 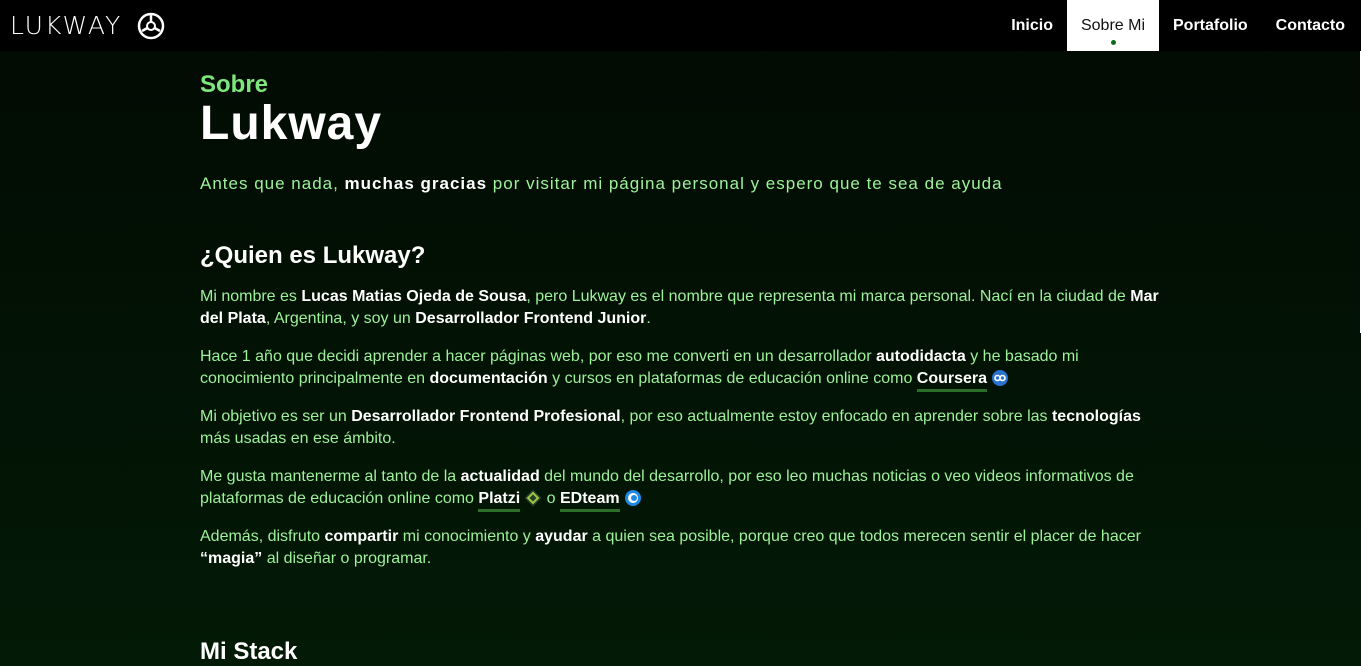 I want to click on intro-bold: muchas gracias, so click(x=416, y=183).